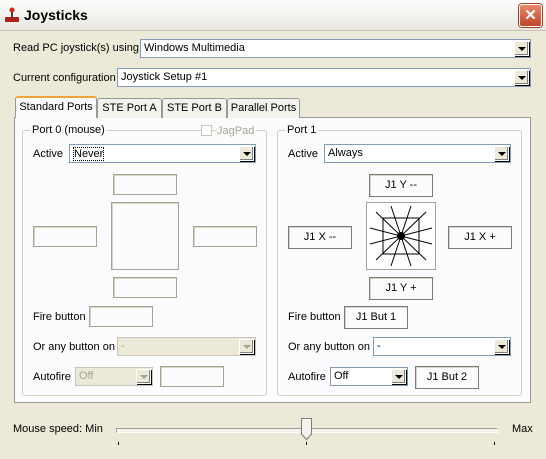 This screenshot has width=546, height=459. What do you see at coordinates (369, 376) in the screenshot?
I see `port1-autofire-select: Off` at bounding box center [369, 376].